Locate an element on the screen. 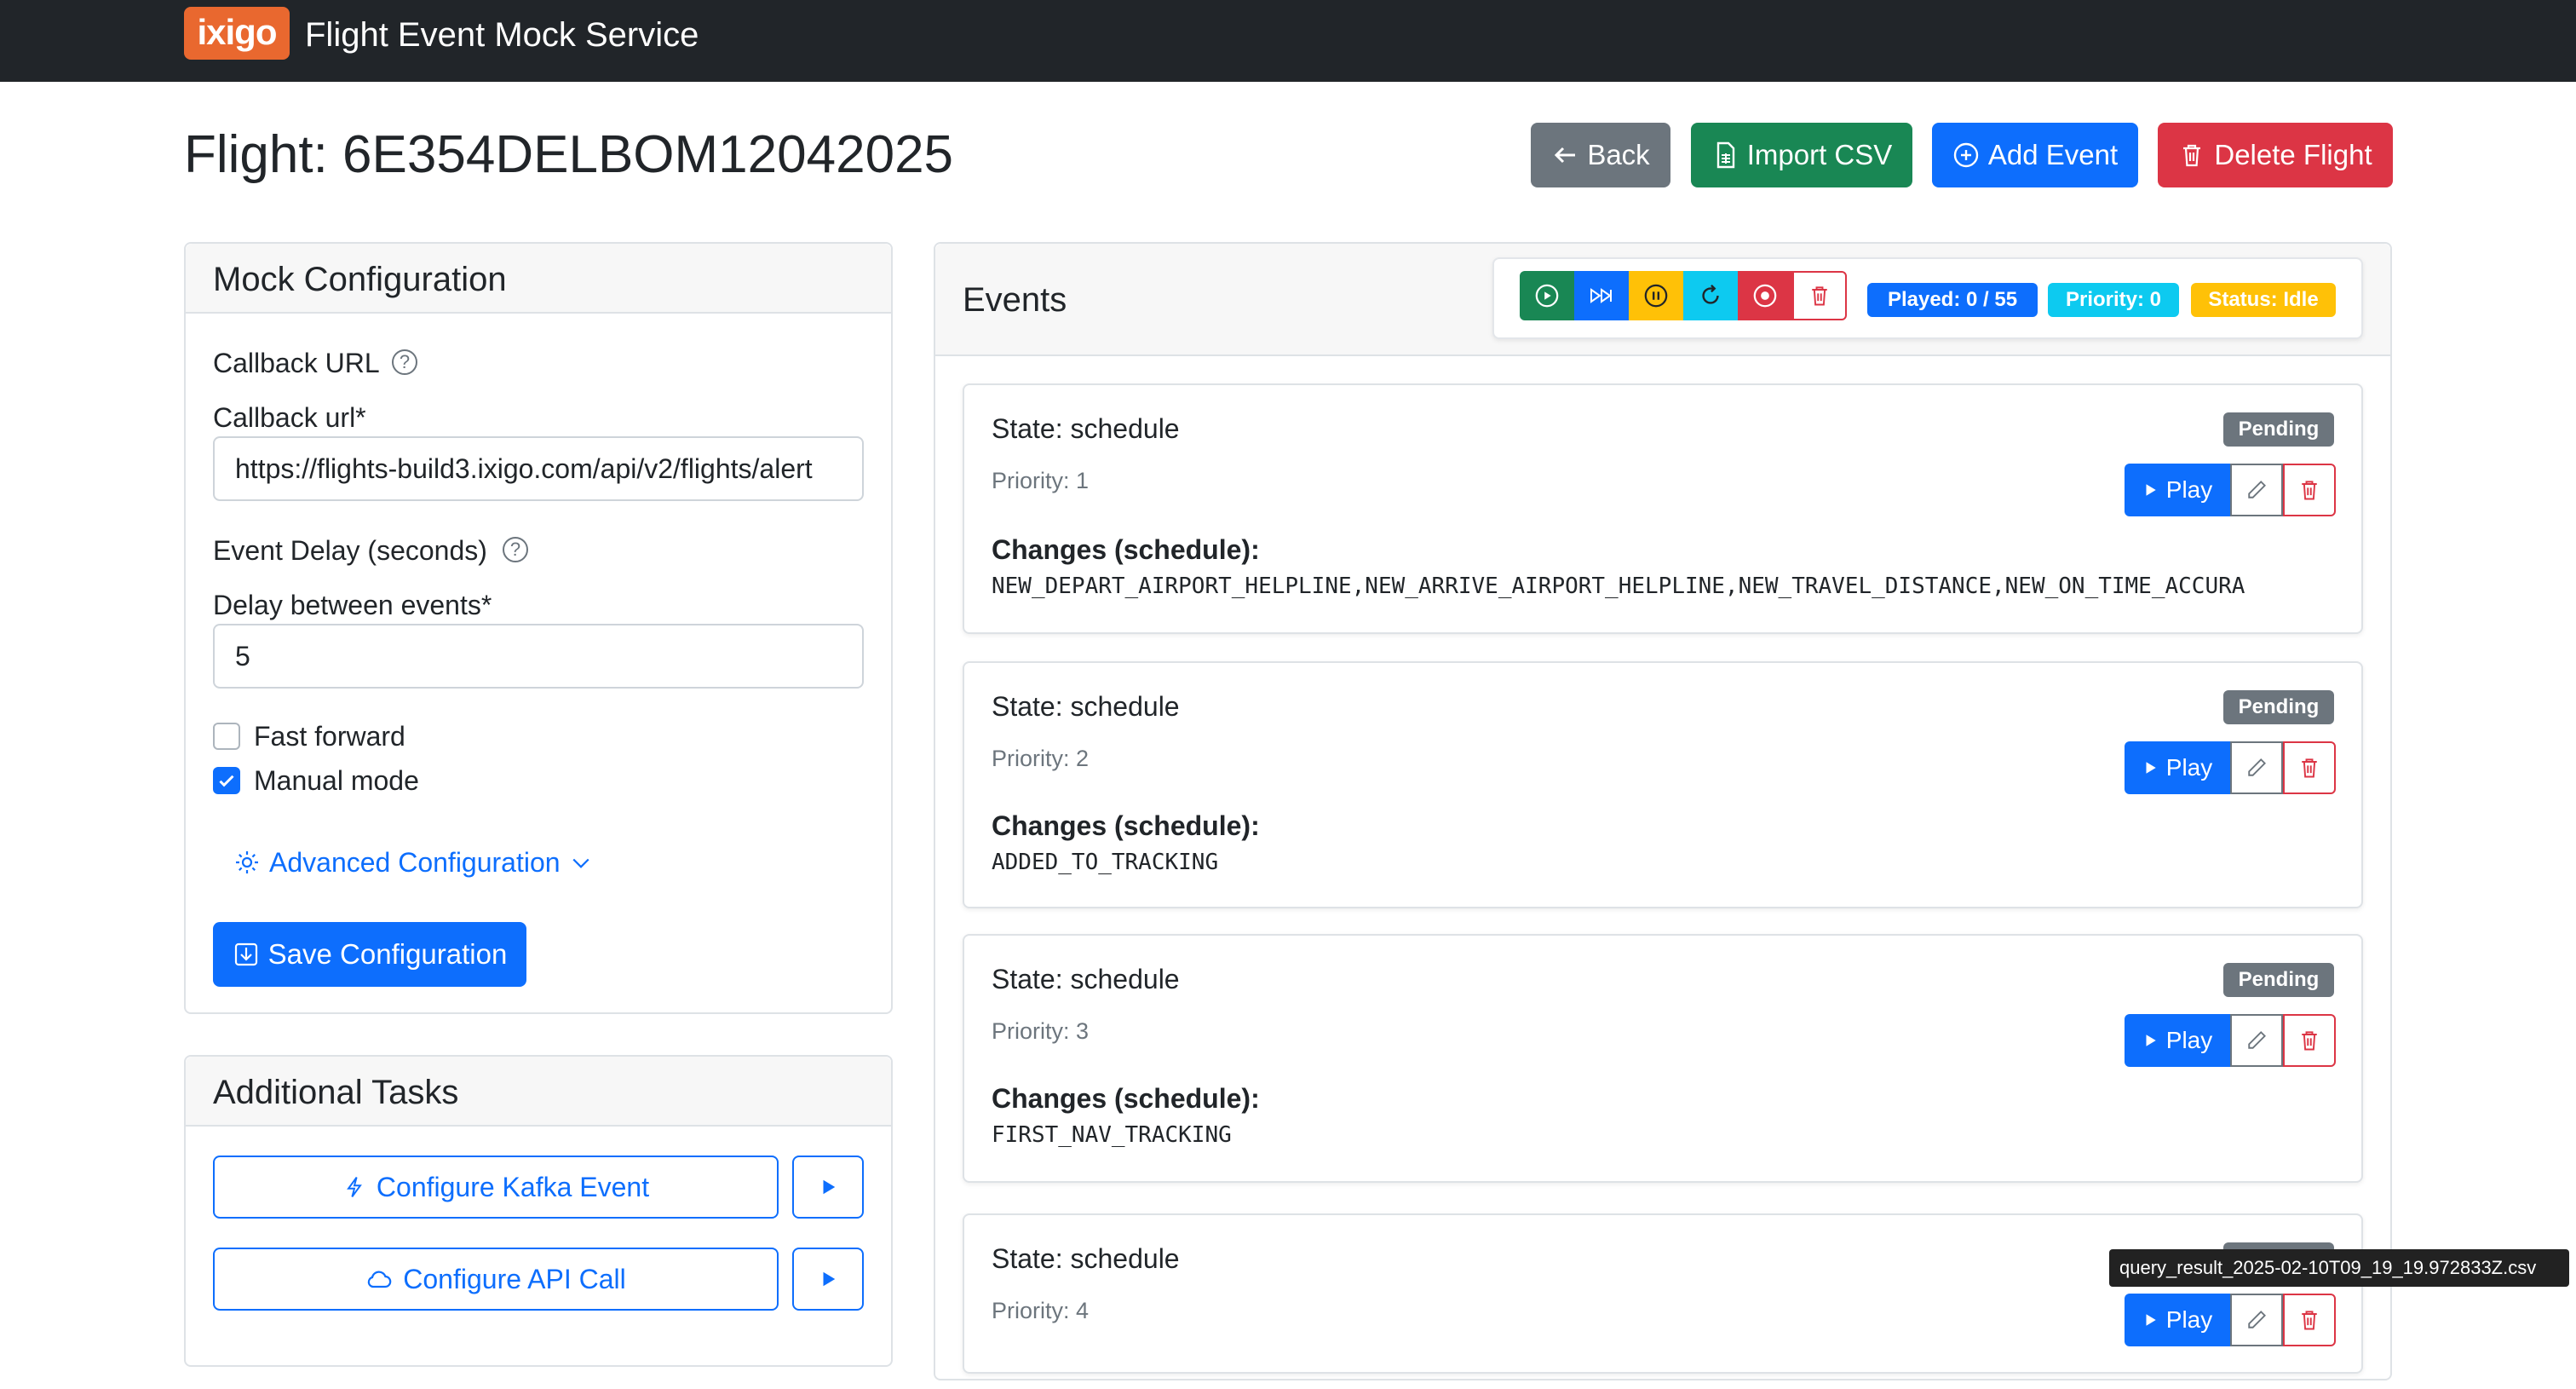  delete-flight-label: Delete Flight is located at coordinates (2293, 154).